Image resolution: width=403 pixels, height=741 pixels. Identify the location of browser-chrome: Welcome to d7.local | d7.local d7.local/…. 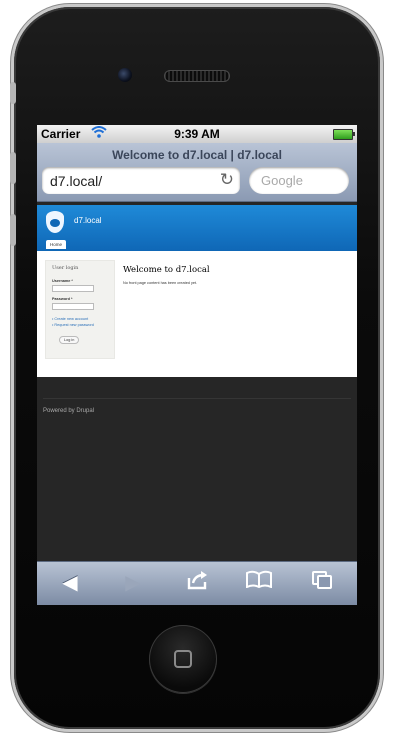
(197, 172).